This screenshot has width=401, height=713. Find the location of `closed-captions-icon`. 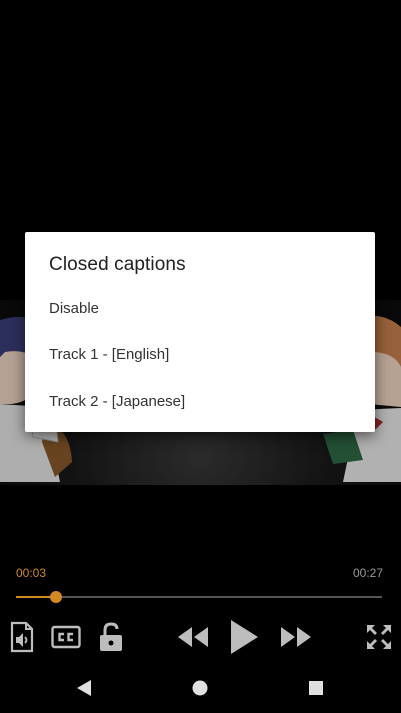

closed-captions-icon is located at coordinates (66, 637).